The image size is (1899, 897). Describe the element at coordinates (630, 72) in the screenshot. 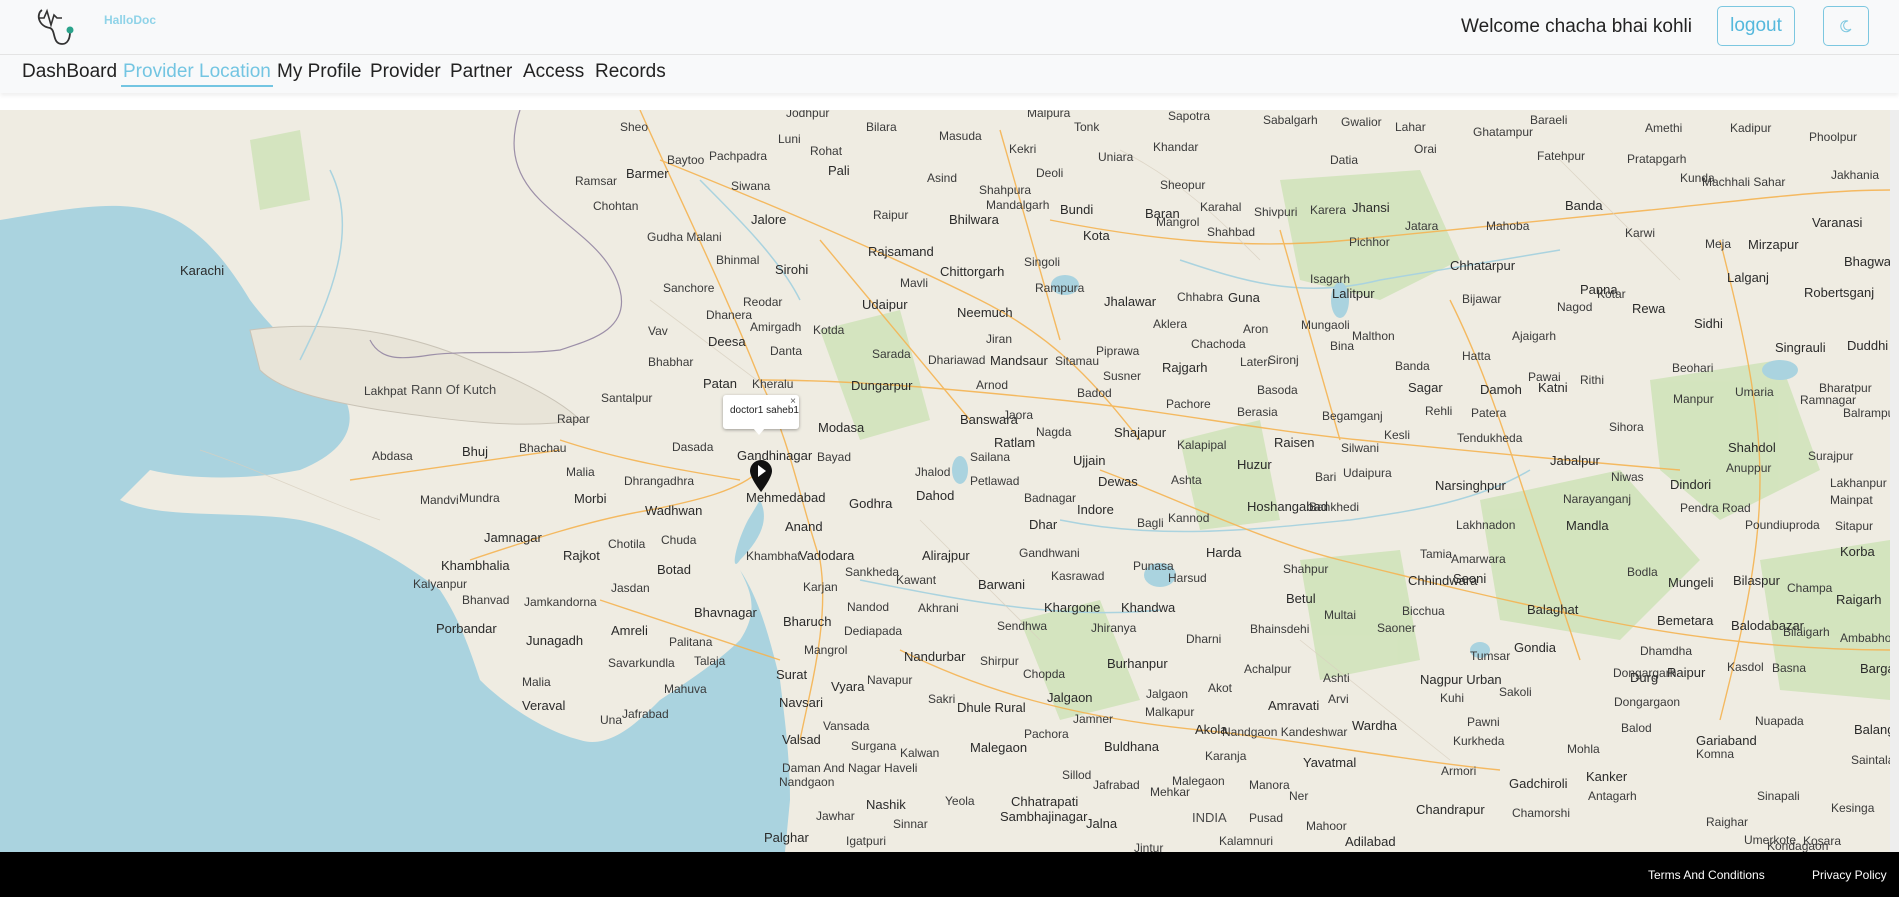

I see `nav-item-records: Records` at that location.